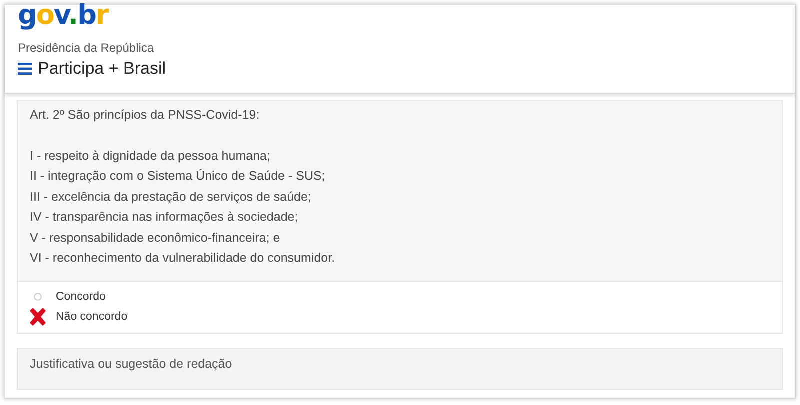 The height and width of the screenshot is (405, 800). I want to click on article-heading: Art. 2º São princípios da PNSS-Covid-19:, so click(145, 115).